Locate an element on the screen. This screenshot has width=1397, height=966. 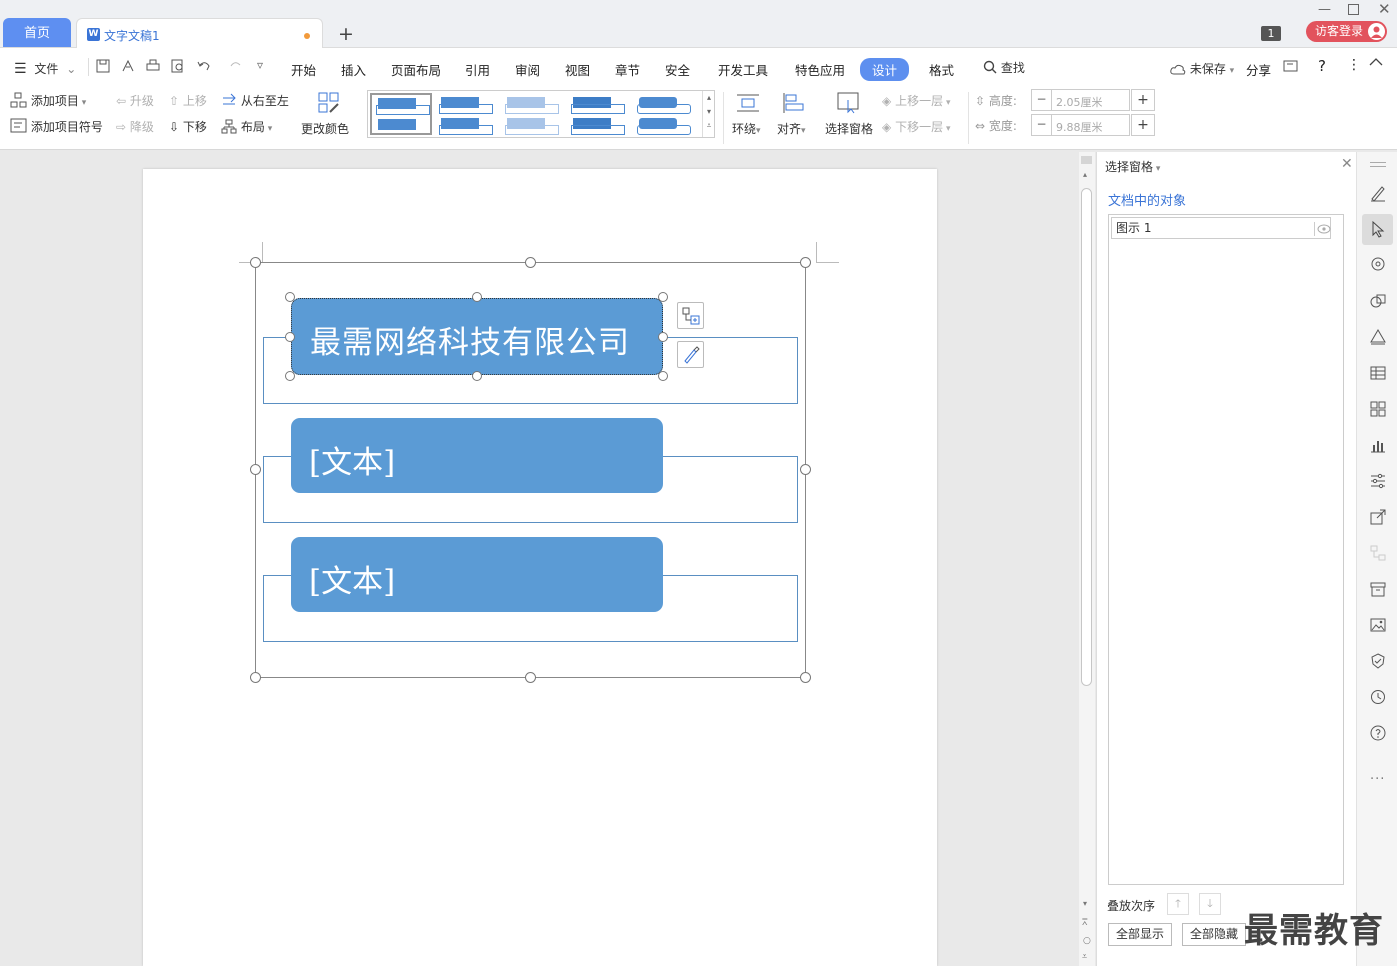
right-to-left-button: 从右至左 is located at coordinates (255, 100).